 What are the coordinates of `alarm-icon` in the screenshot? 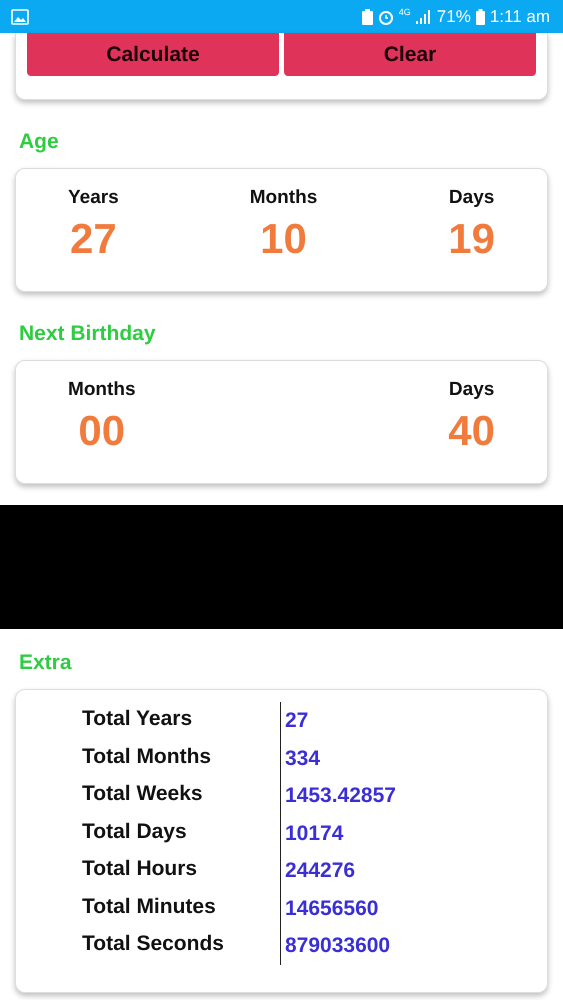 It's located at (386, 16).